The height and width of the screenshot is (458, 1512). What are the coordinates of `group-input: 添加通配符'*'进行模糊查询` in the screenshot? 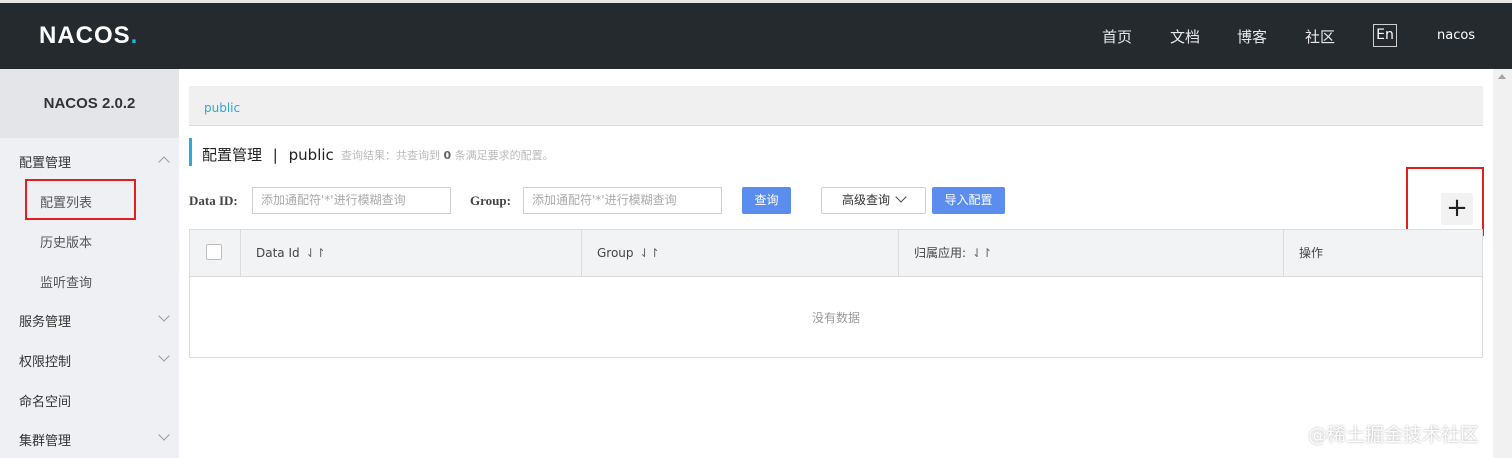 It's located at (622, 200).